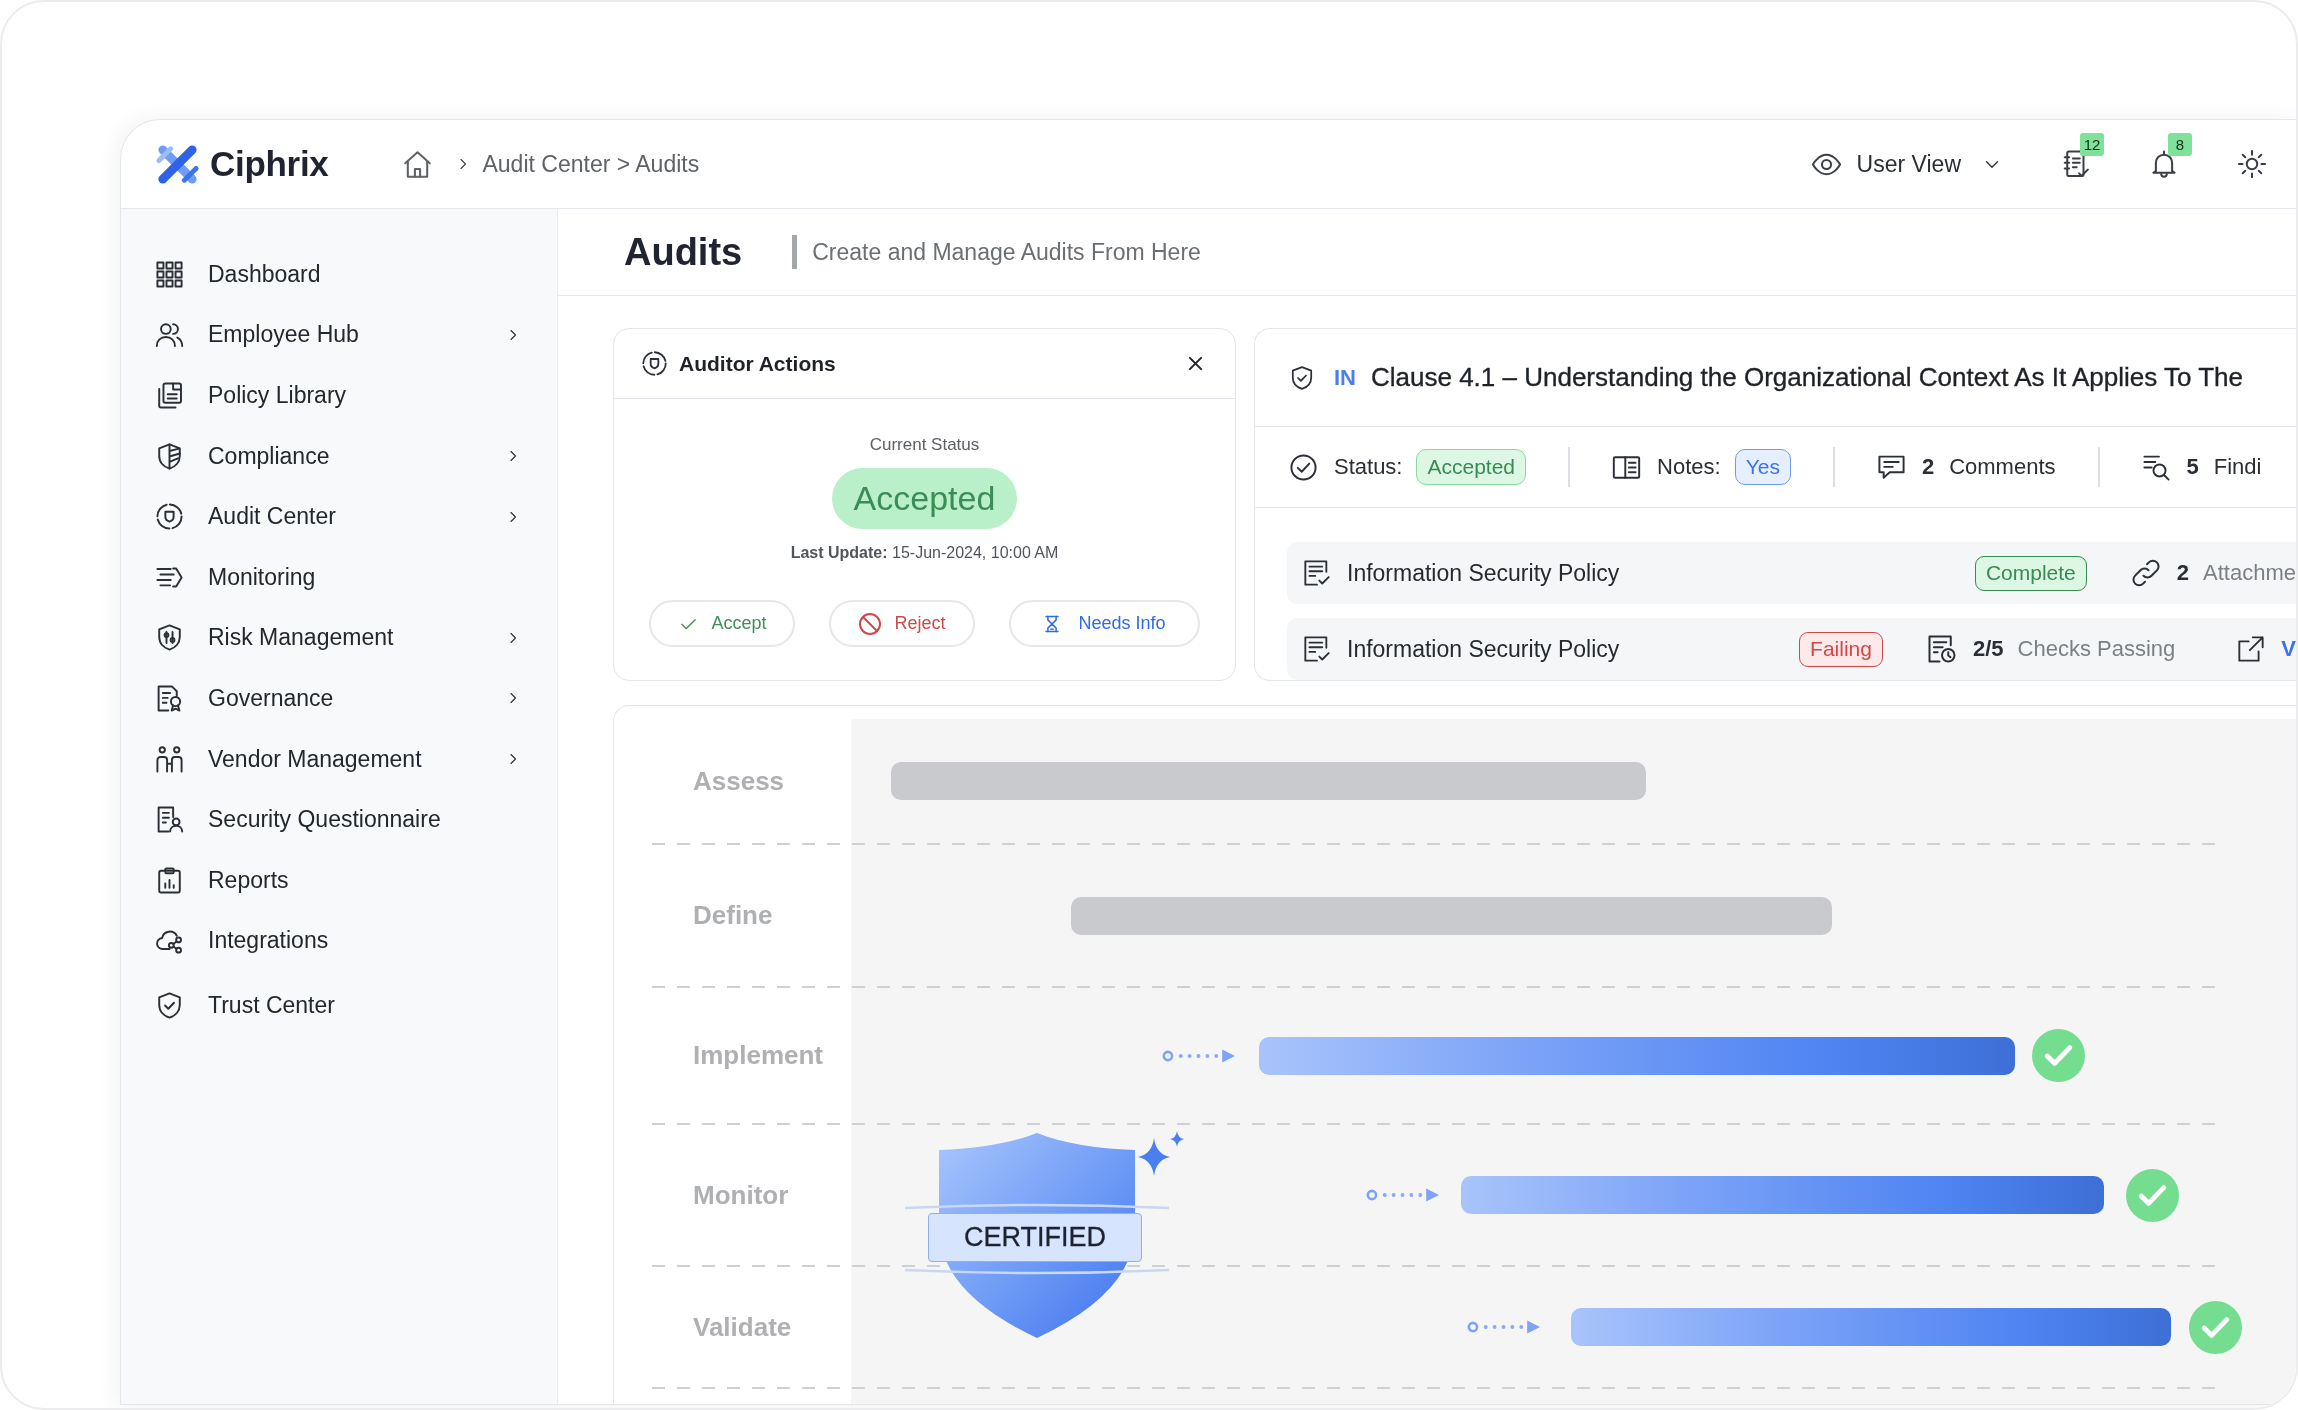  Describe the element at coordinates (2002, 467) in the screenshot. I see `stat-label: Comments` at that location.